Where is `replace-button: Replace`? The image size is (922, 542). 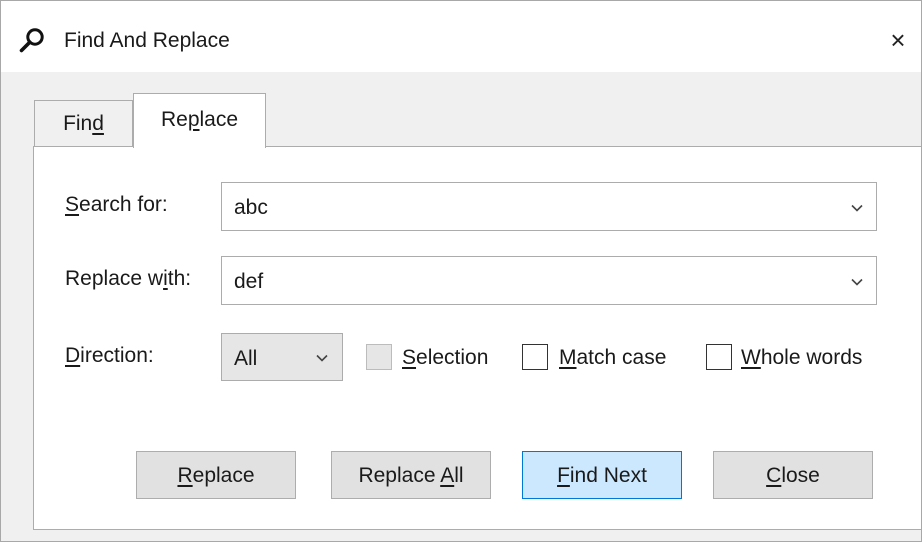 replace-button: Replace is located at coordinates (216, 475).